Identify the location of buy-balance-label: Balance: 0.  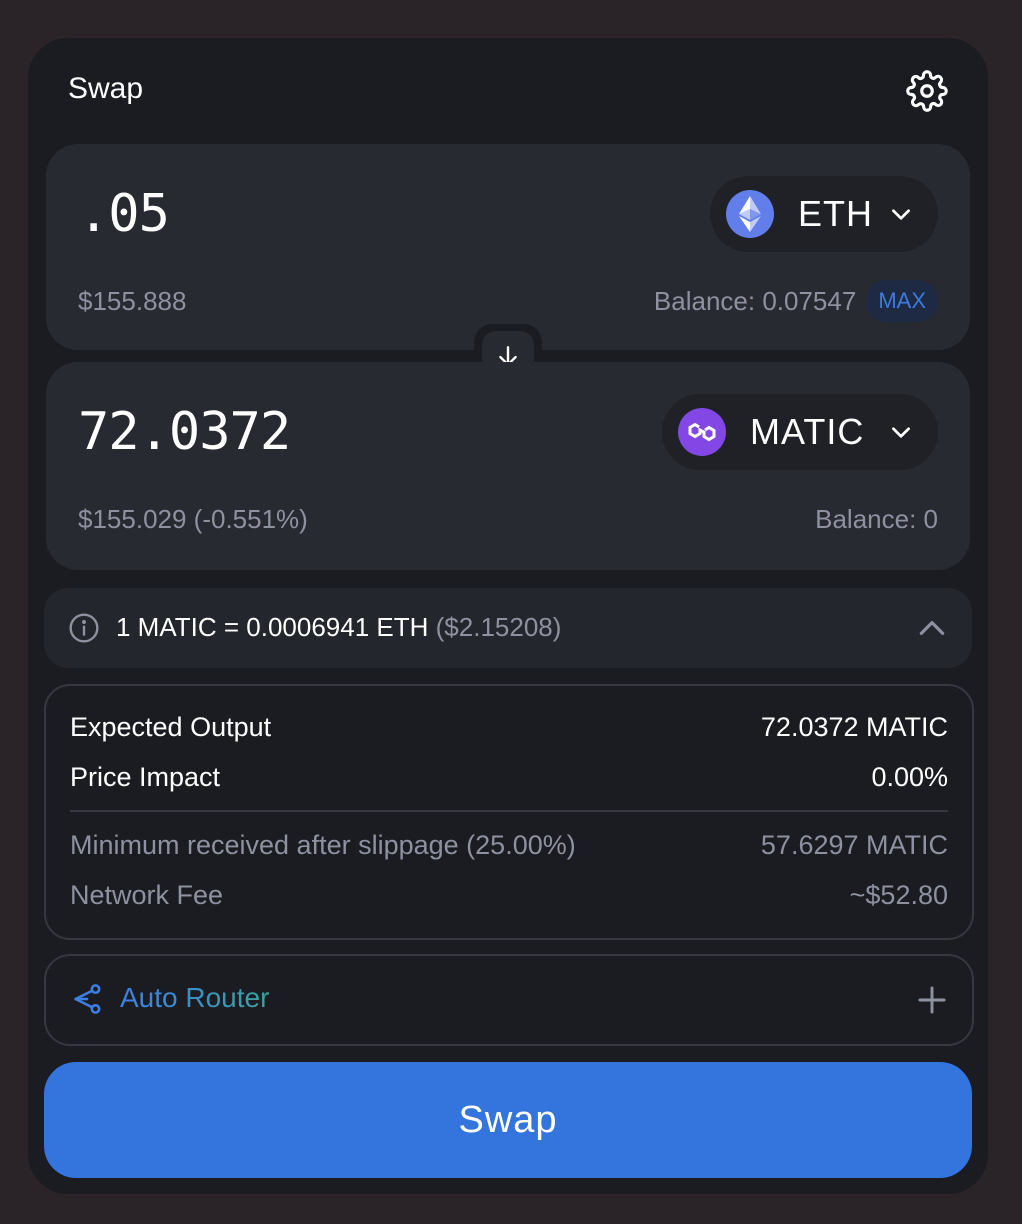
(876, 519).